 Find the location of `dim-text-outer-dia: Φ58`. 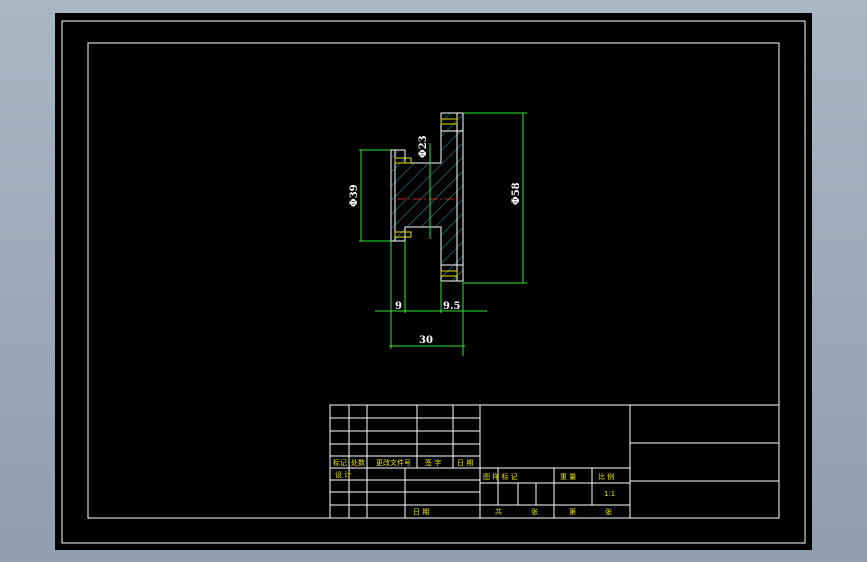

dim-text-outer-dia: Φ58 is located at coordinates (516, 193).